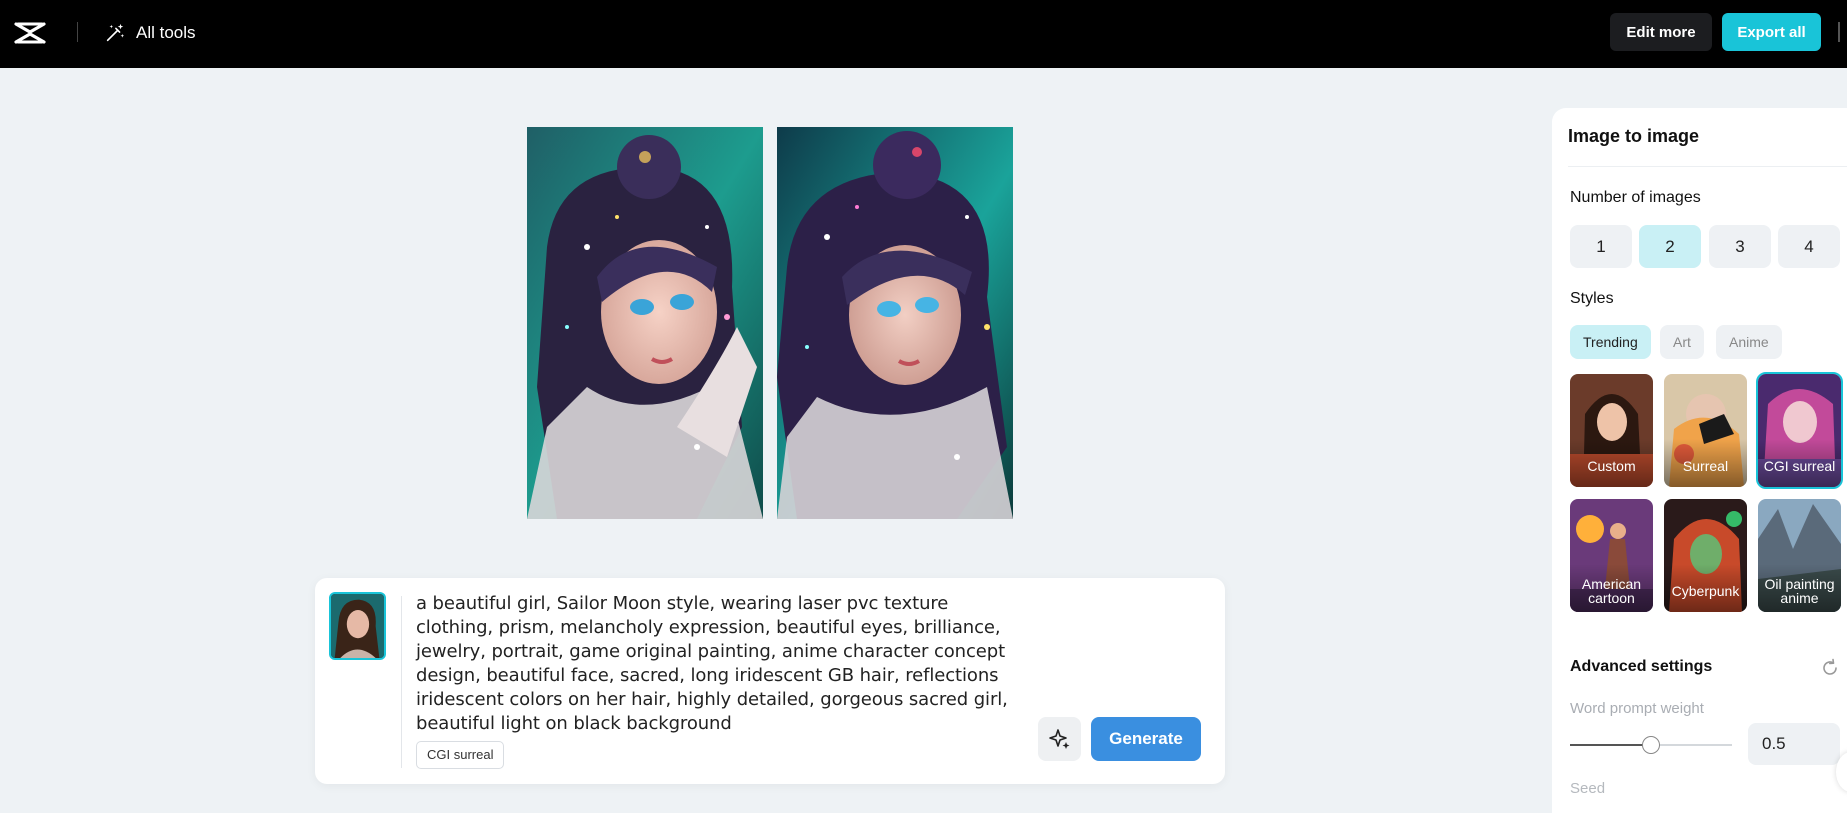 The width and height of the screenshot is (1847, 813). What do you see at coordinates (1610, 745) in the screenshot?
I see `slider-fill` at bounding box center [1610, 745].